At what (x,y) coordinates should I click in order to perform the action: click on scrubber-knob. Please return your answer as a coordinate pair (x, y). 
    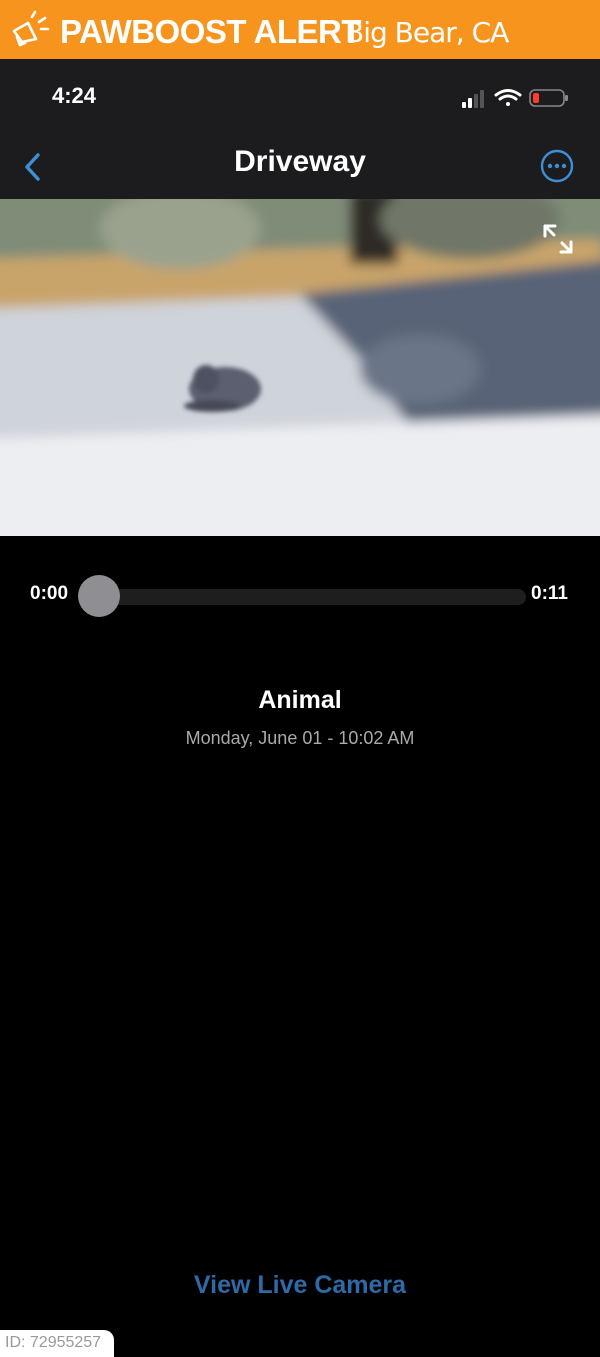
    Looking at the image, I should click on (99, 596).